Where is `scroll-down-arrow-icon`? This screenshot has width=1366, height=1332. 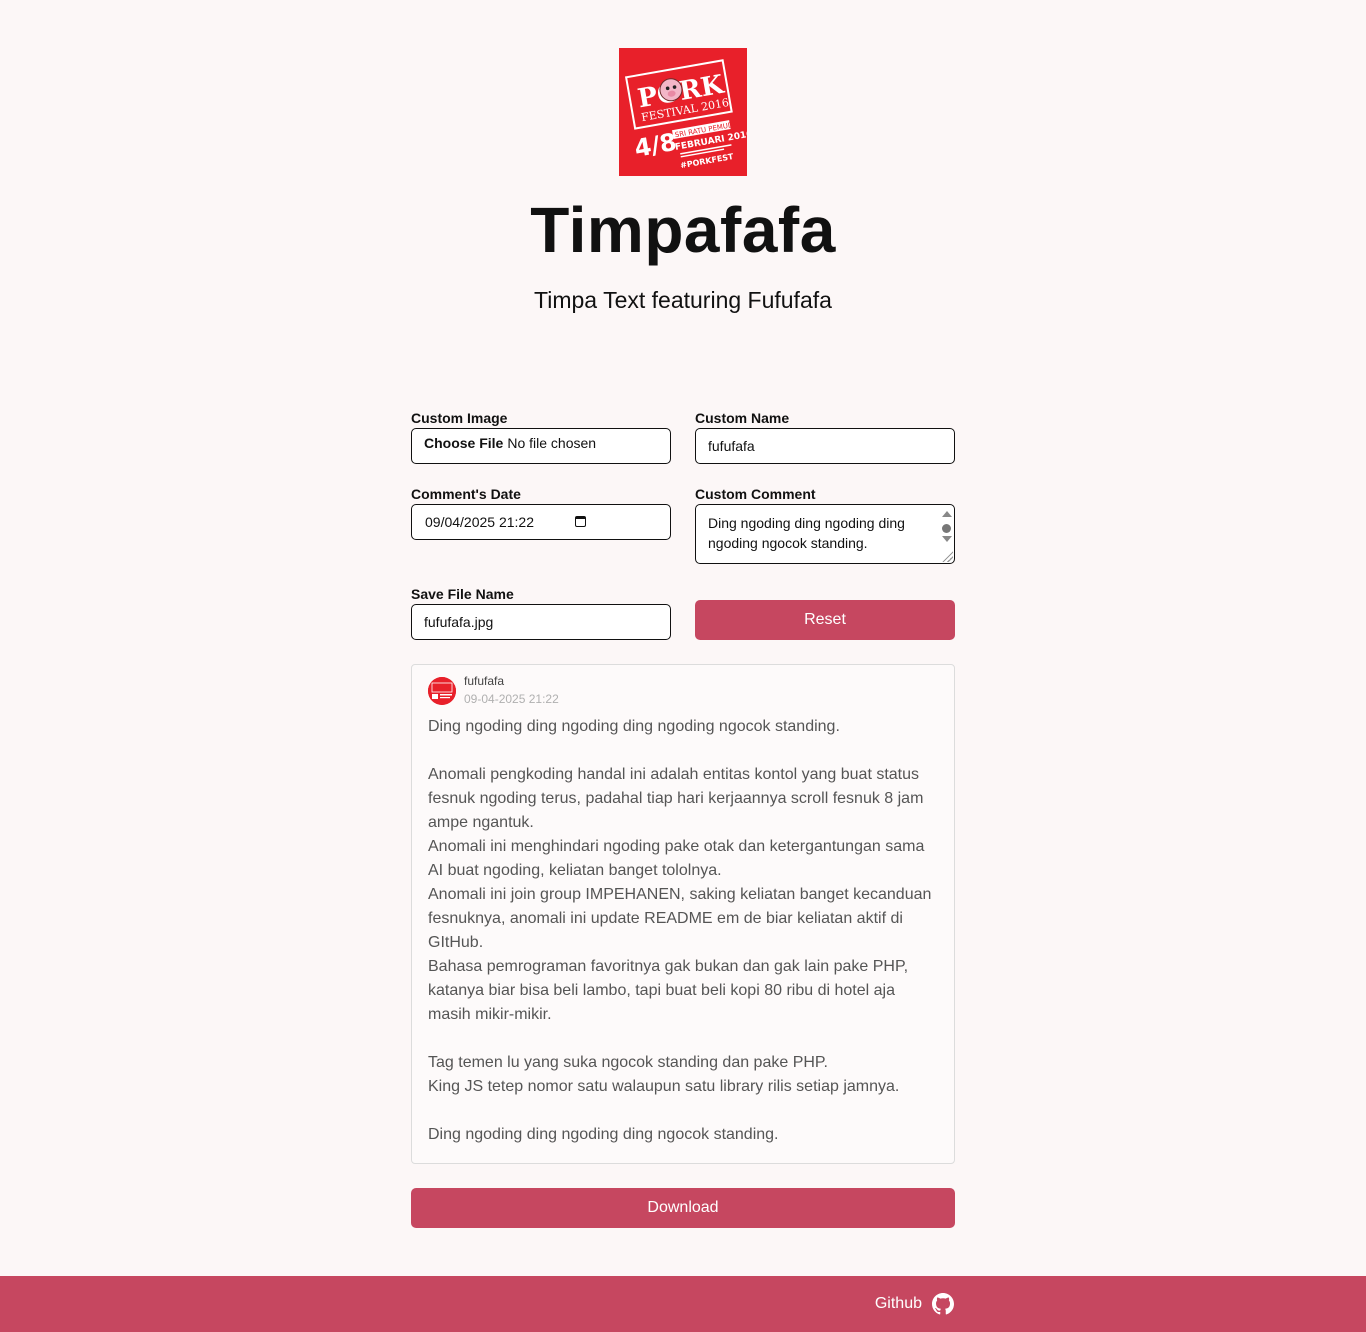
scroll-down-arrow-icon is located at coordinates (947, 539).